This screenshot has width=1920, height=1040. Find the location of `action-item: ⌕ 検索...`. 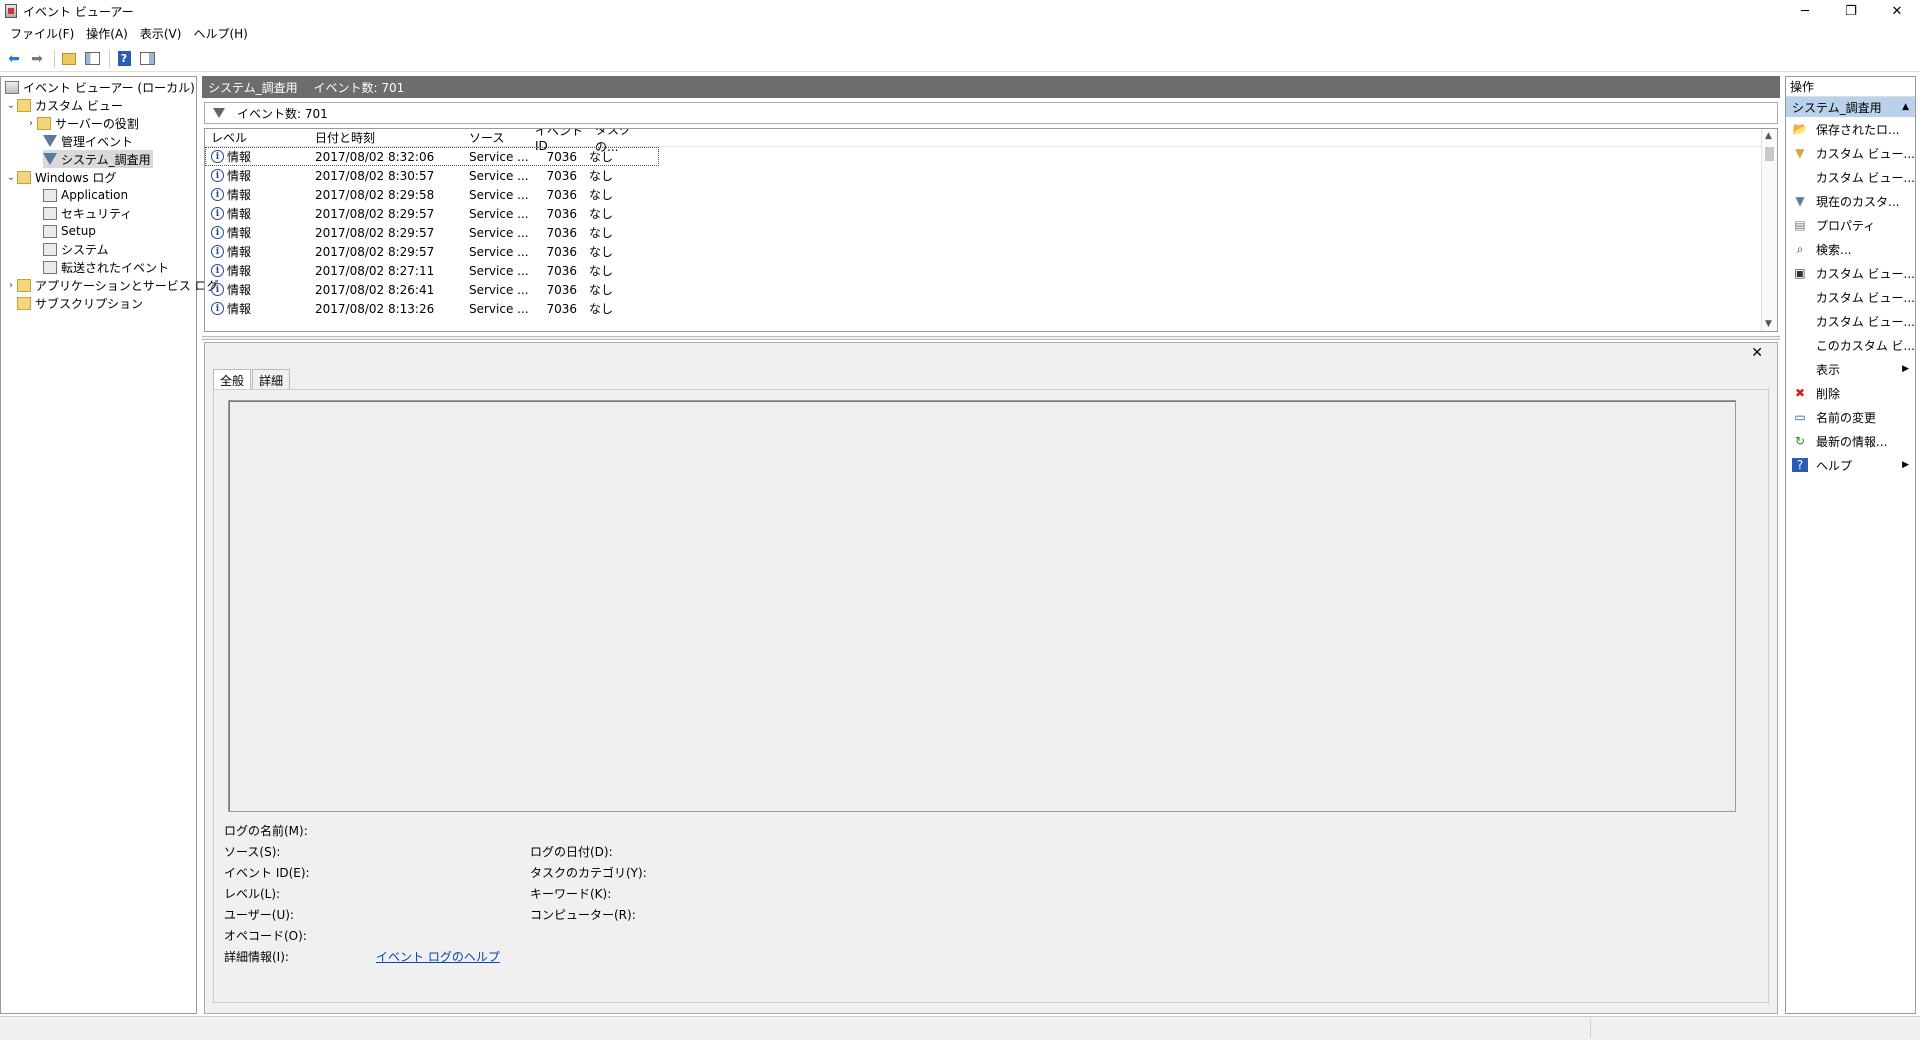

action-item: ⌕ 検索... is located at coordinates (1850, 249).